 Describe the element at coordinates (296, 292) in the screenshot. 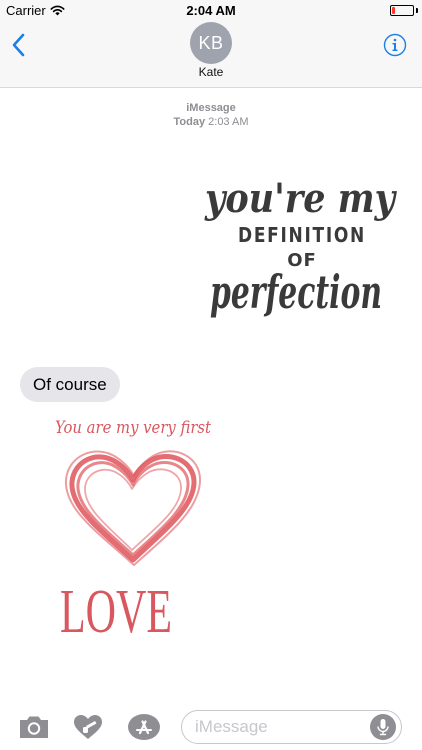

I see `sticker-line-4: perfection` at that location.